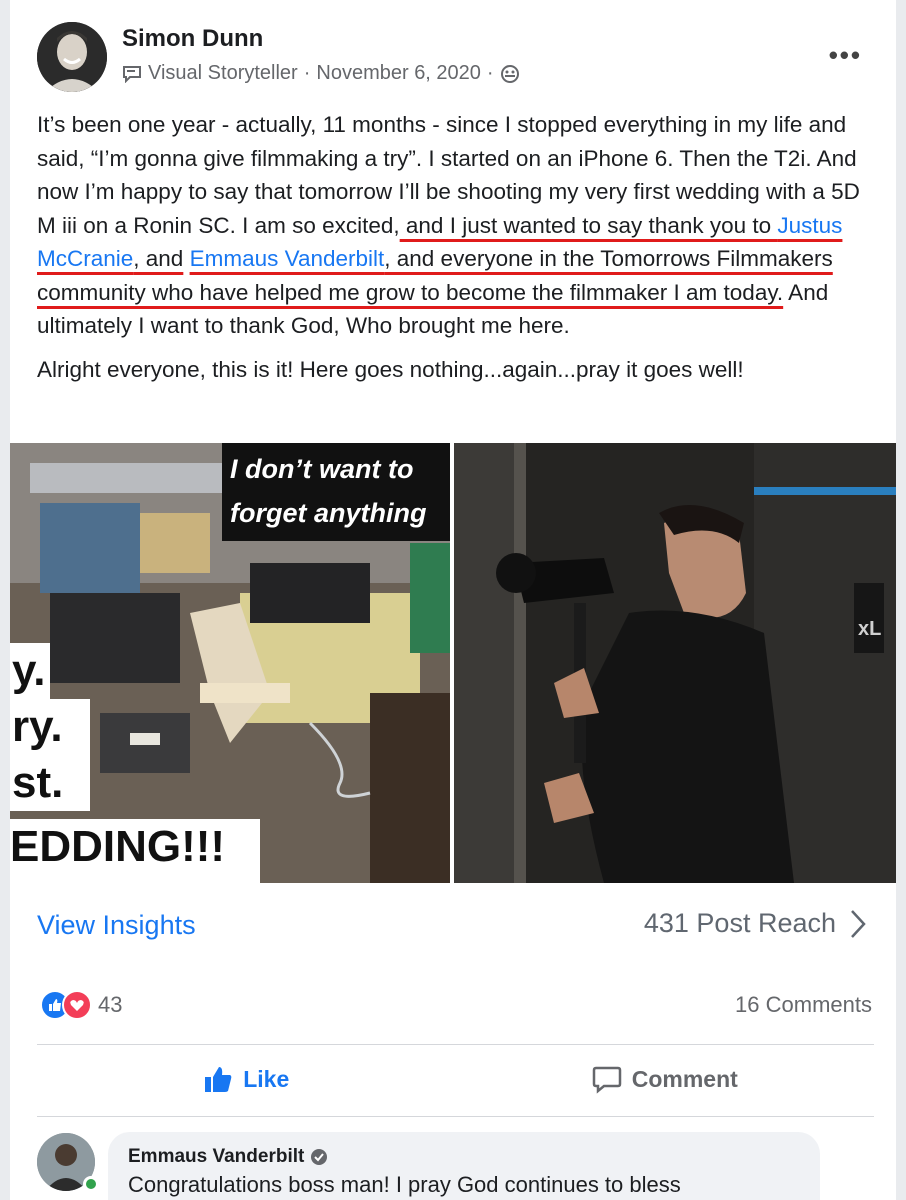  What do you see at coordinates (336, 492) in the screenshot?
I see `image-caption-overlay: I don’t want to forget anything` at bounding box center [336, 492].